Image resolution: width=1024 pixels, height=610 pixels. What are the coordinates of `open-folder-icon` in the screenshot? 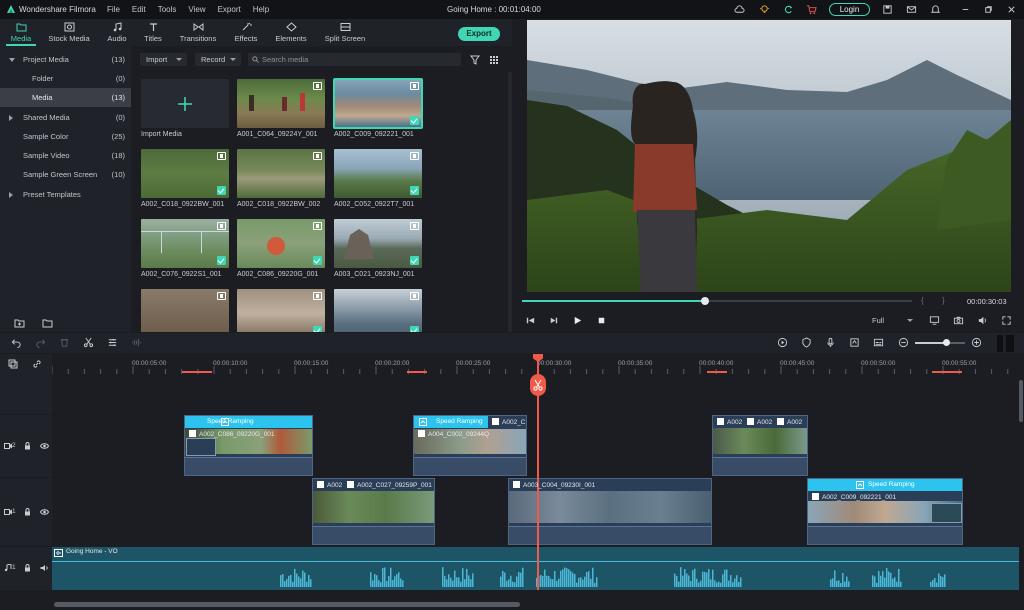 It's located at (47, 323).